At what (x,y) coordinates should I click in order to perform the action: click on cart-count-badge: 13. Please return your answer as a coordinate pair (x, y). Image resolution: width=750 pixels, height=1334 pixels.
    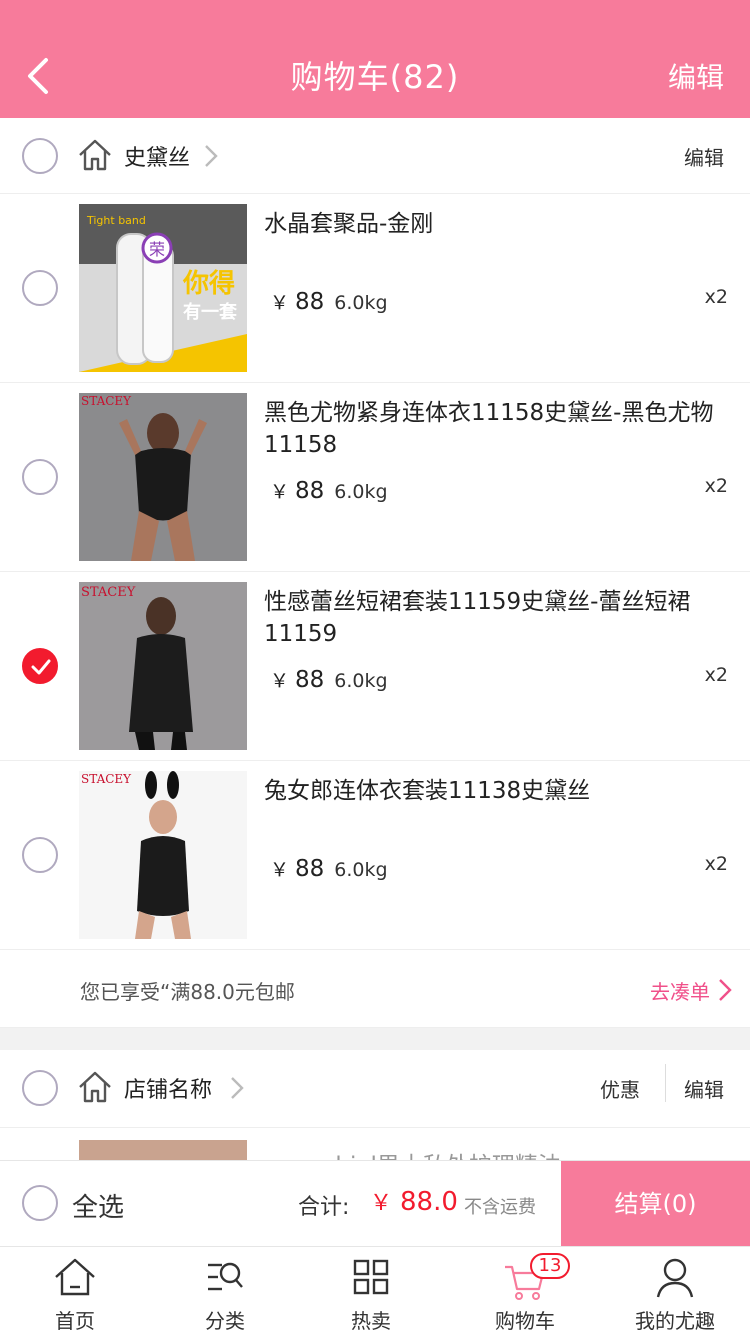
    Looking at the image, I should click on (550, 1266).